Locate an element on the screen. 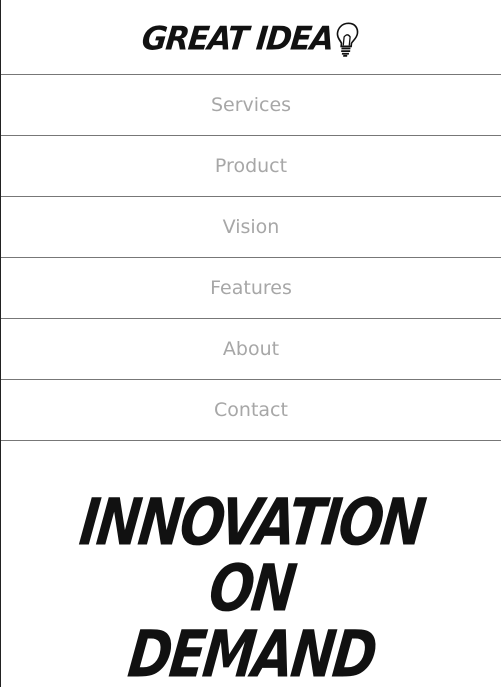 This screenshot has height=687, width=501. nav-item-services: Services is located at coordinates (251, 105).